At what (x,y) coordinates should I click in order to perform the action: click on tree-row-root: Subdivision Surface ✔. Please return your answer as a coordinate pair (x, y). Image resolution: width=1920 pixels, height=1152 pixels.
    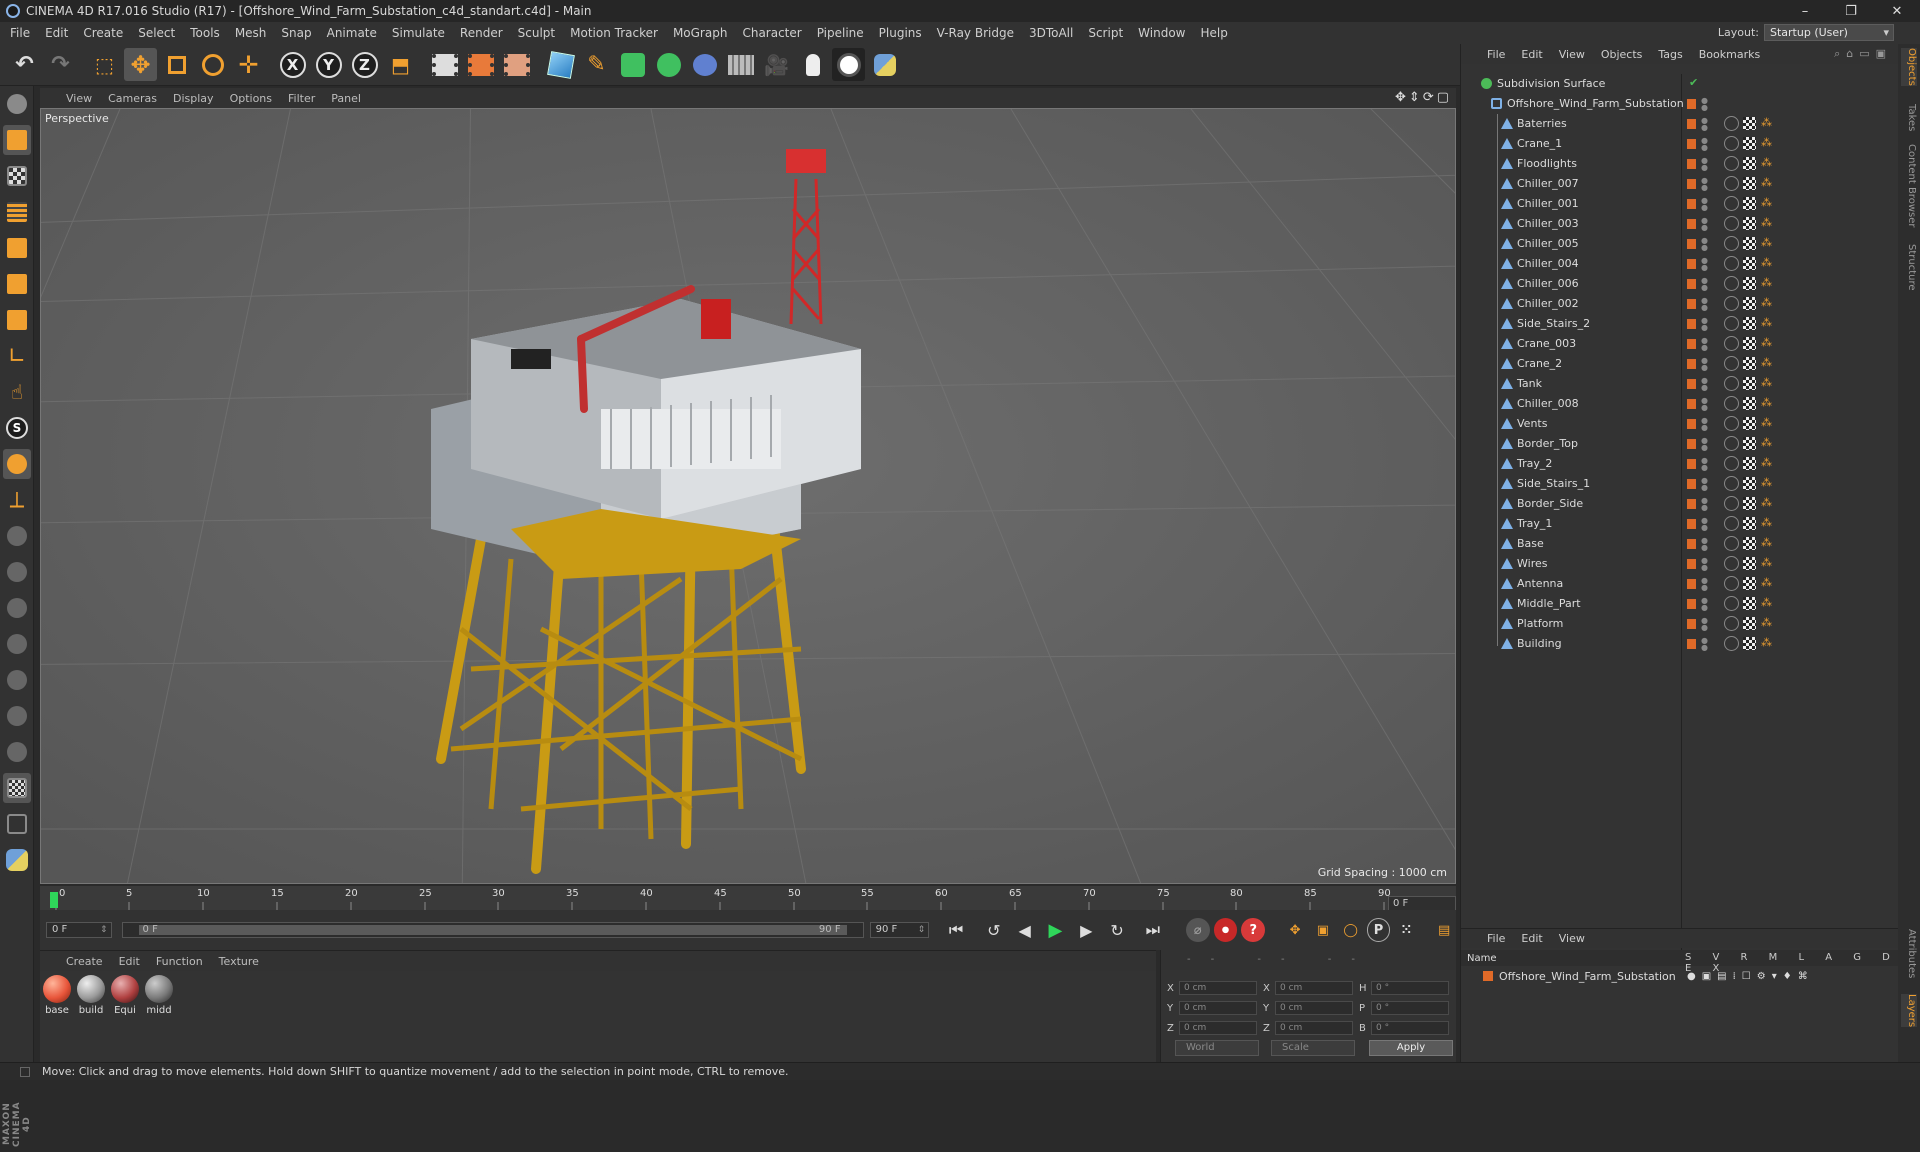
    Looking at the image, I should click on (1680, 84).